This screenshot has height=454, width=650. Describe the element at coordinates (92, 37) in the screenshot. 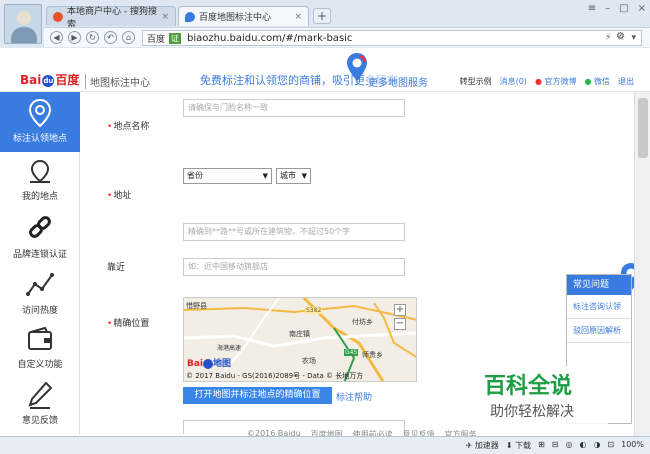

I see `refresh-icon: ↻` at that location.